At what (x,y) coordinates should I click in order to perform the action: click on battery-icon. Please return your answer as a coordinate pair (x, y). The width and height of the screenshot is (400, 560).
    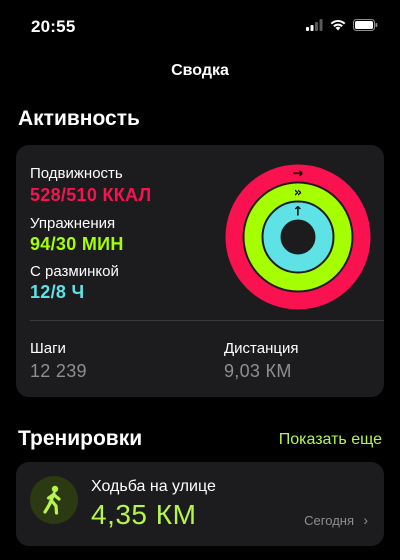
    Looking at the image, I should click on (365, 25).